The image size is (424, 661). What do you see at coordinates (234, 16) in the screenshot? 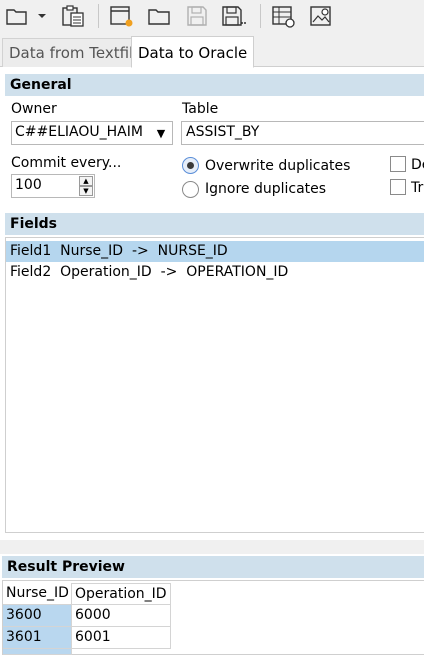
I see `save-as-icon` at bounding box center [234, 16].